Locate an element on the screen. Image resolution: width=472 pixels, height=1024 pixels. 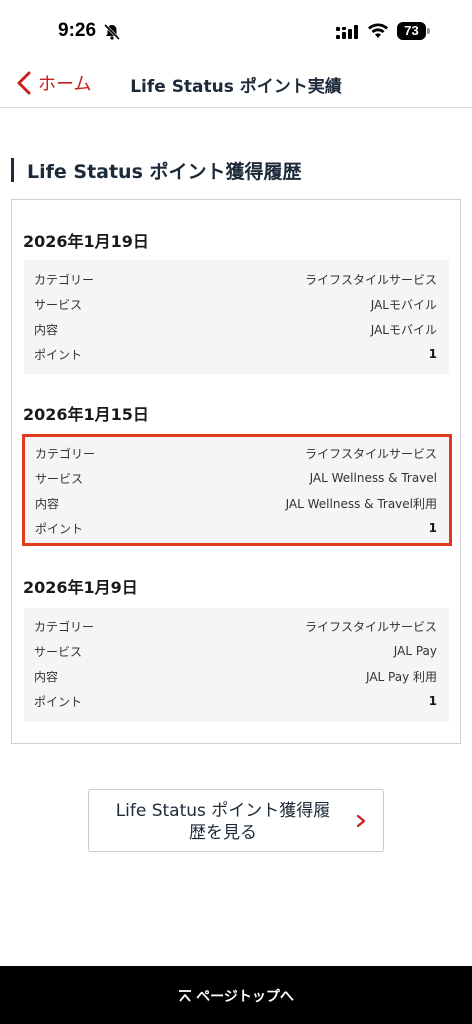
entry-date: 2026年1月15日 is located at coordinates (86, 414).